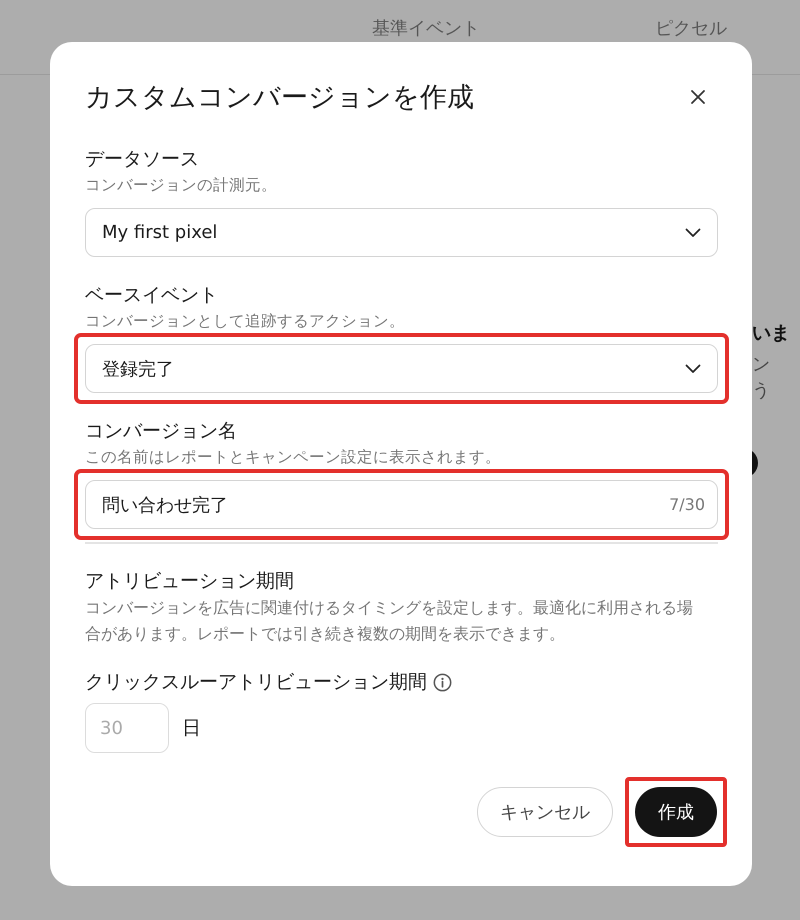  What do you see at coordinates (142, 159) in the screenshot?
I see `field-label: データソース` at bounding box center [142, 159].